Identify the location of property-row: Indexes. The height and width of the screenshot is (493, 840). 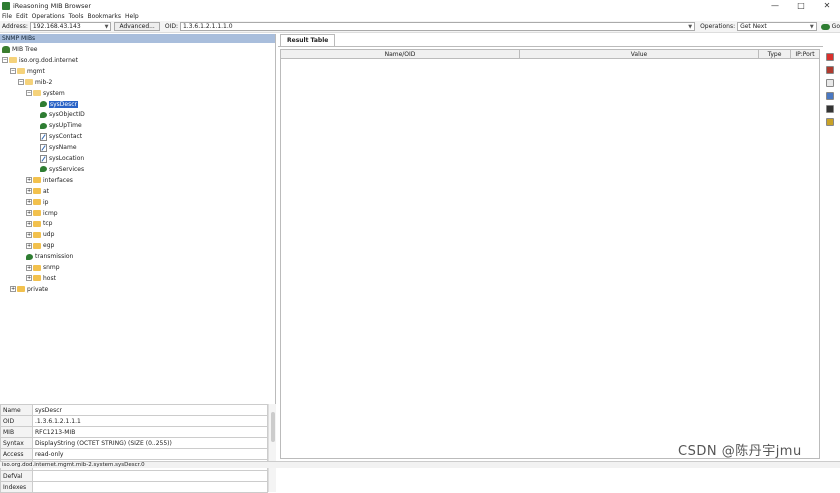
(134, 487).